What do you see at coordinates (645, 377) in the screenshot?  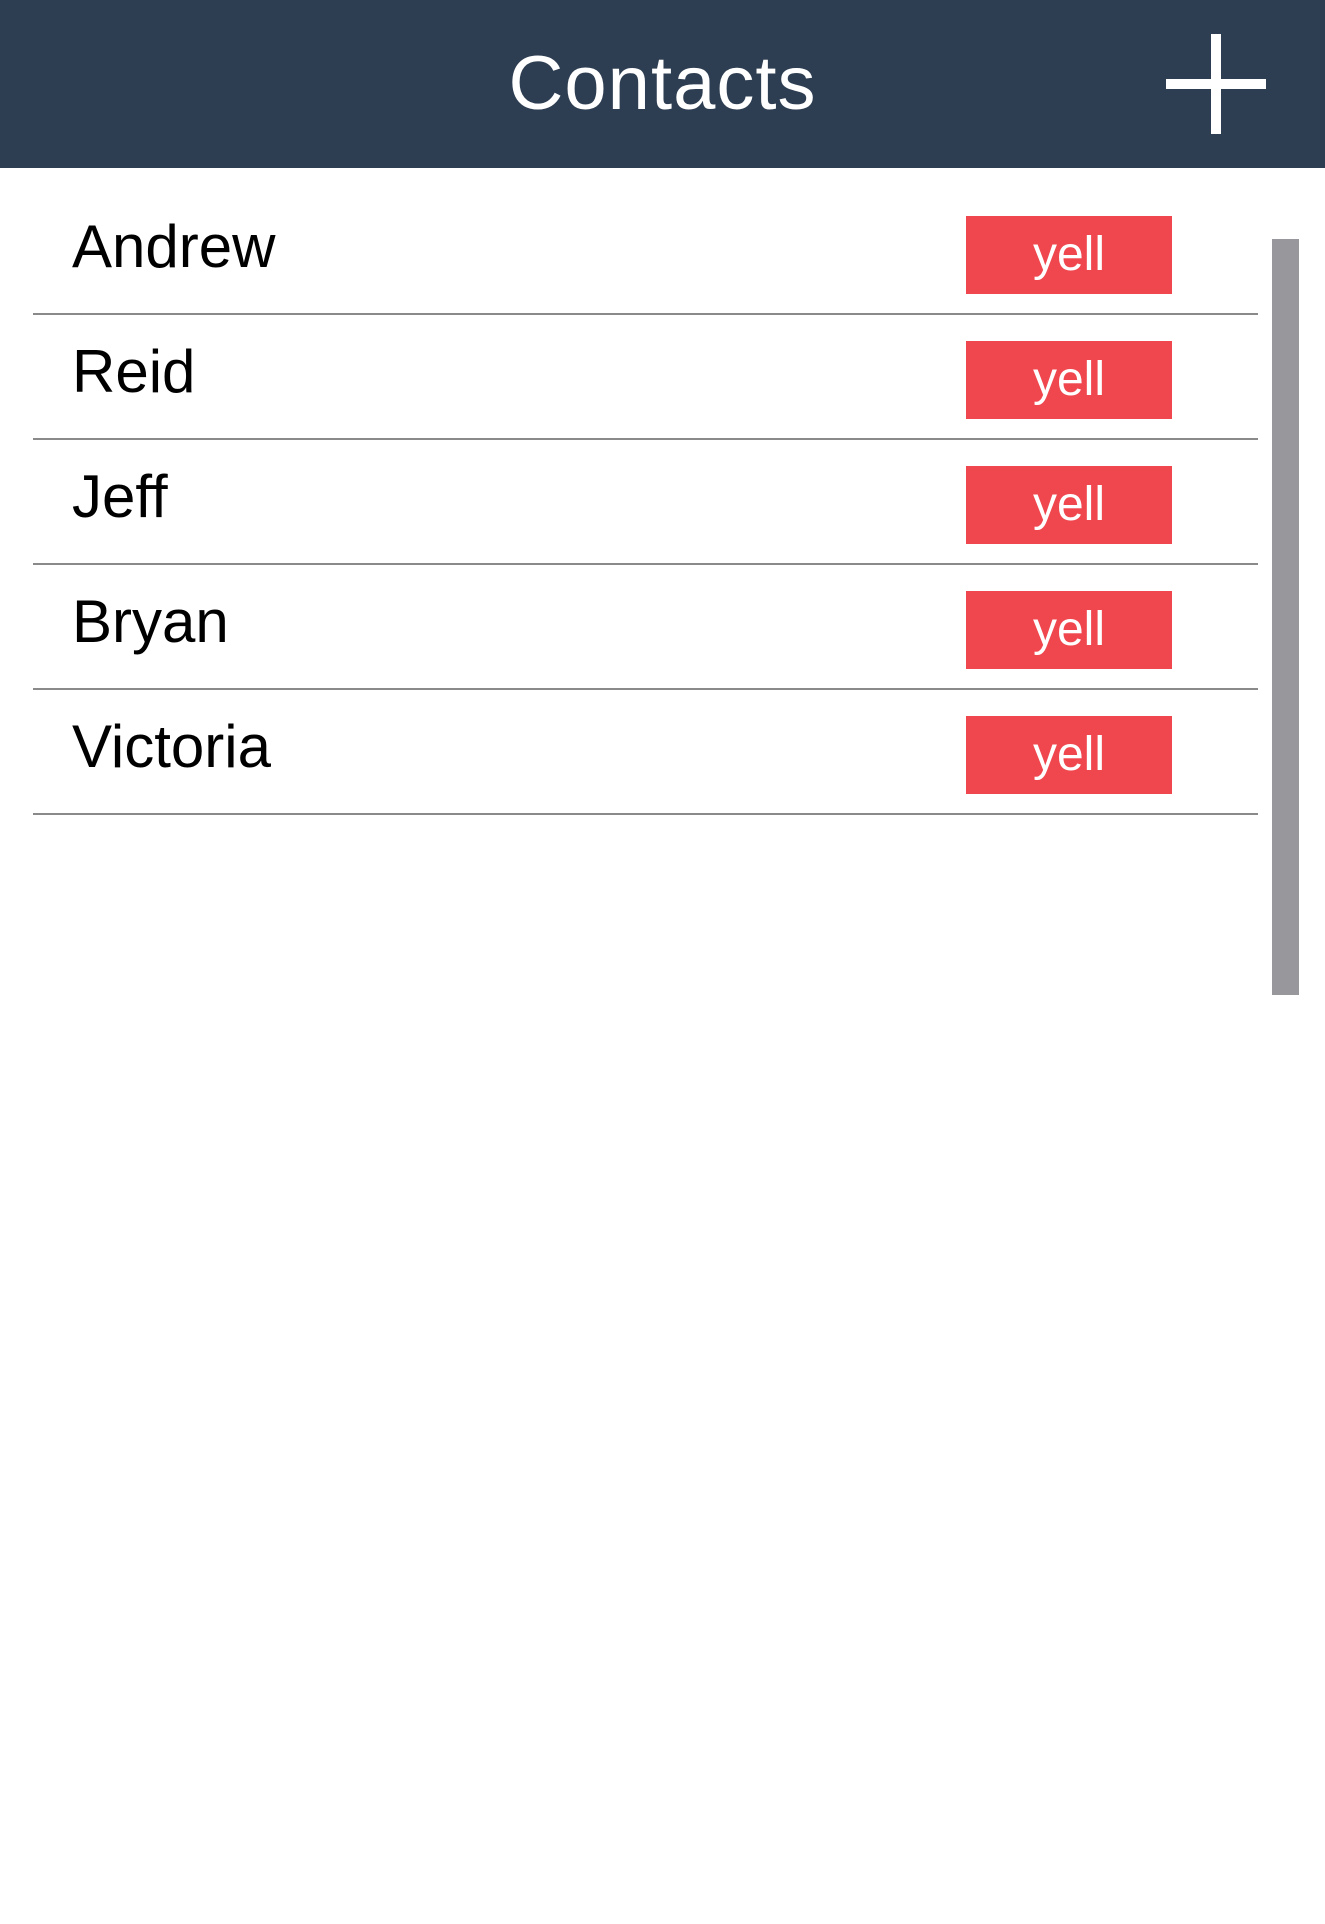 I see `list-item: Reid yell` at bounding box center [645, 377].